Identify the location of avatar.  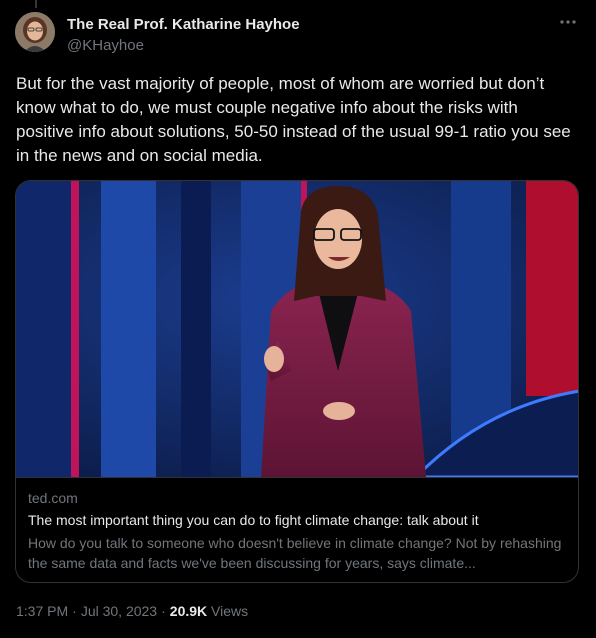
(35, 32).